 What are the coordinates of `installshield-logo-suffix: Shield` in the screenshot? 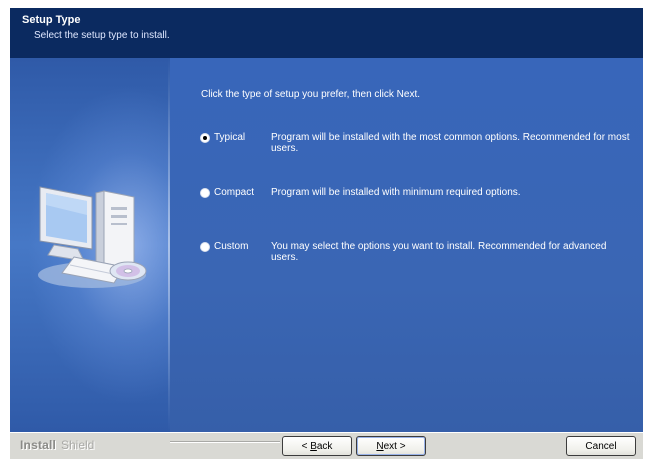 It's located at (78, 445).